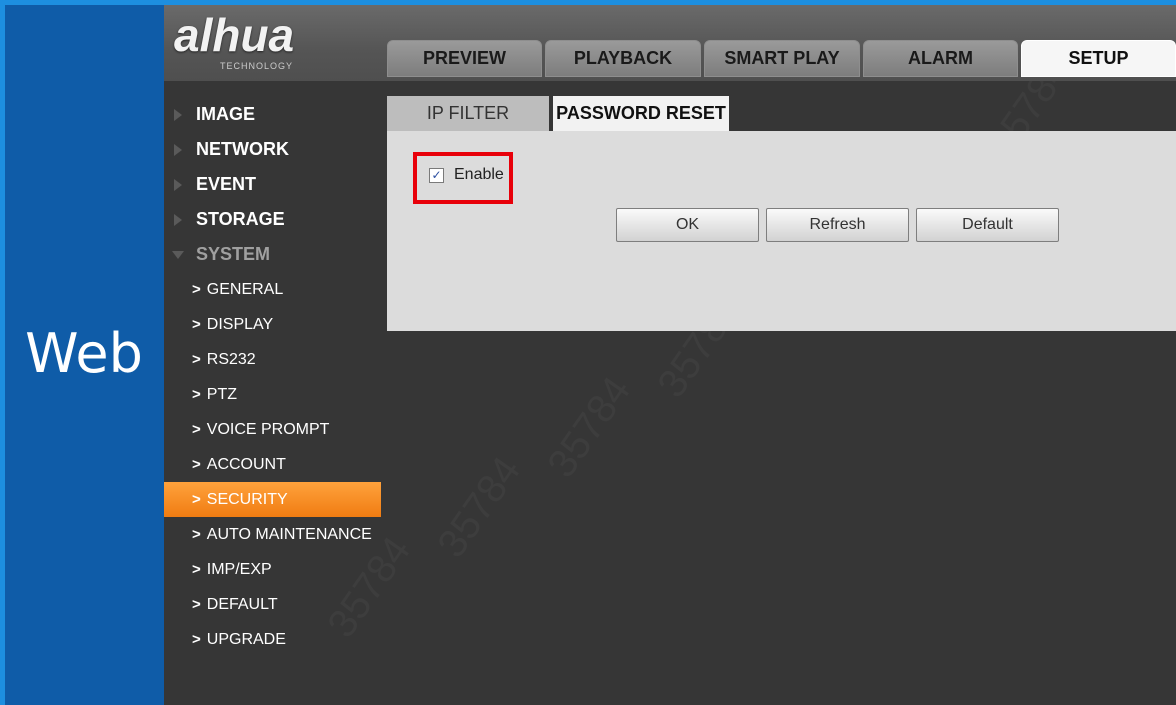 The image size is (1176, 705). What do you see at coordinates (231, 359) in the screenshot?
I see `item-label: RS232` at bounding box center [231, 359].